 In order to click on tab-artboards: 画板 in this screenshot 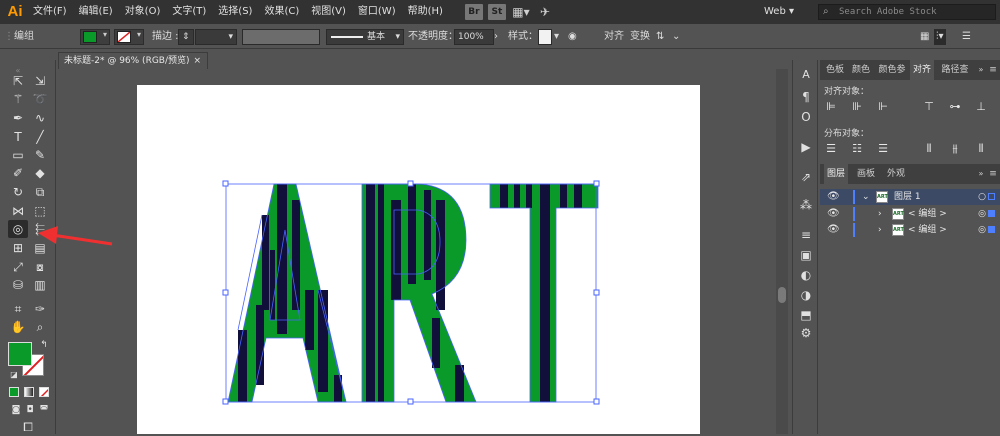, I will do `click(866, 174)`.